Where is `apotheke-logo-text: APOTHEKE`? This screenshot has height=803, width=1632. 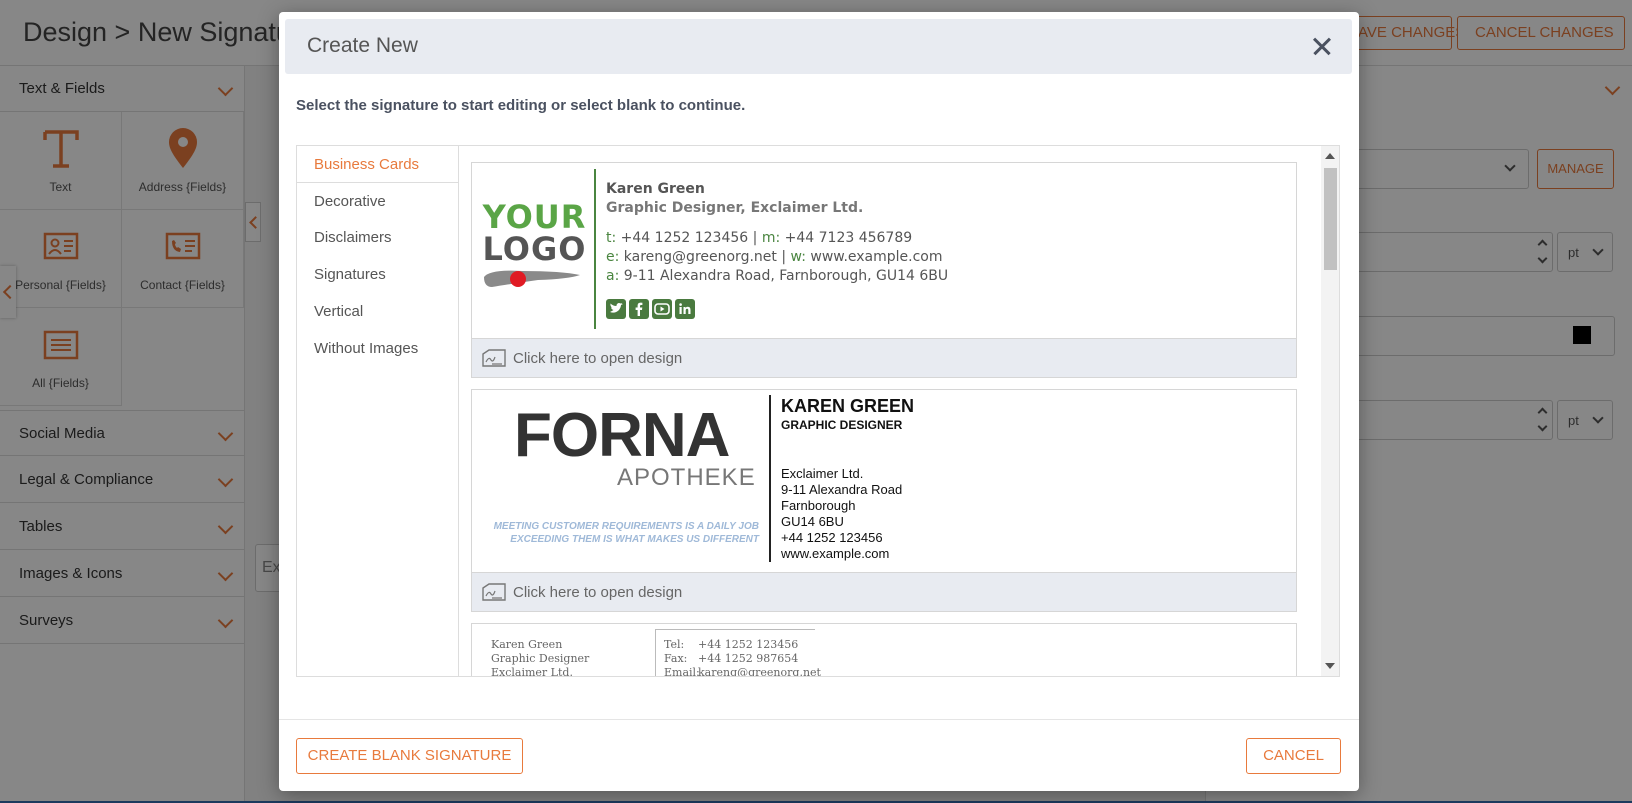
apotheke-logo-text: APOTHEKE is located at coordinates (686, 477).